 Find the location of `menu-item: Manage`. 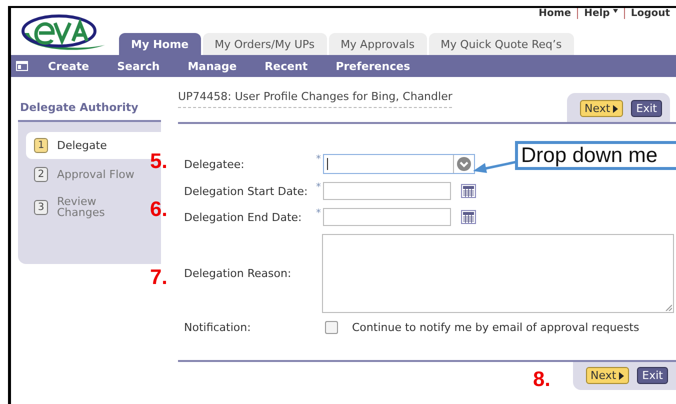

menu-item: Manage is located at coordinates (212, 66).